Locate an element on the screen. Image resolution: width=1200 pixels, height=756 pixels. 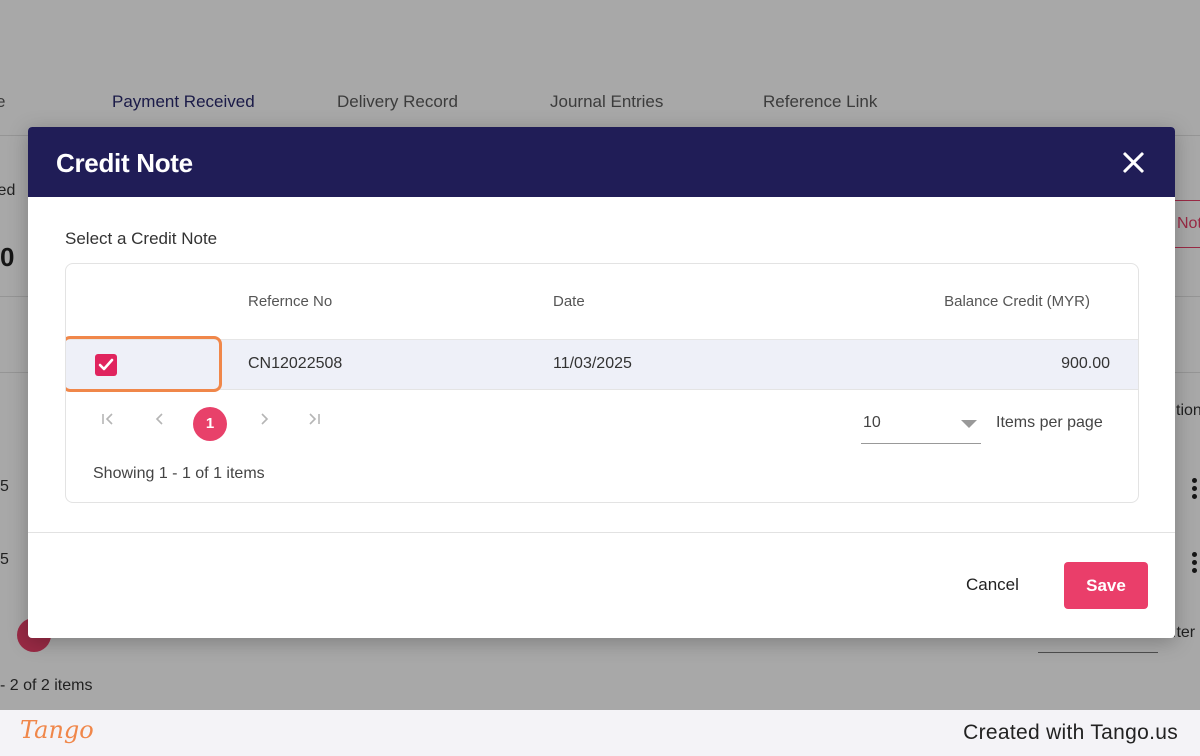
items-per-page-select: 10 is located at coordinates (921, 422).